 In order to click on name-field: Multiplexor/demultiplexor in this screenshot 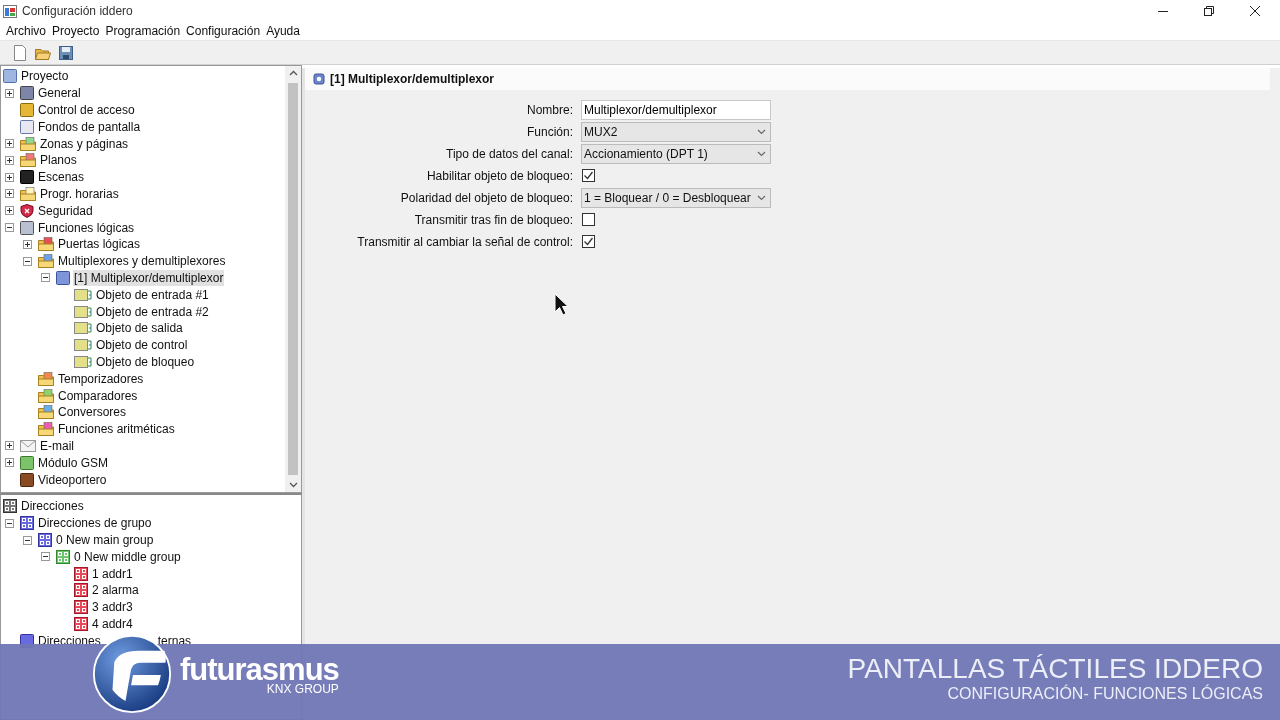, I will do `click(676, 109)`.